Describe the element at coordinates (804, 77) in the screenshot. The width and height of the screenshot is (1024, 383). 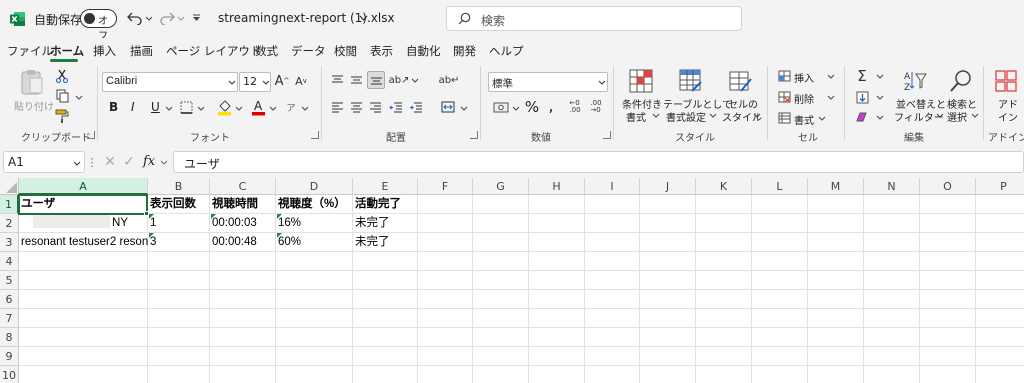
I see `insert-cells-label: 挿入` at that location.